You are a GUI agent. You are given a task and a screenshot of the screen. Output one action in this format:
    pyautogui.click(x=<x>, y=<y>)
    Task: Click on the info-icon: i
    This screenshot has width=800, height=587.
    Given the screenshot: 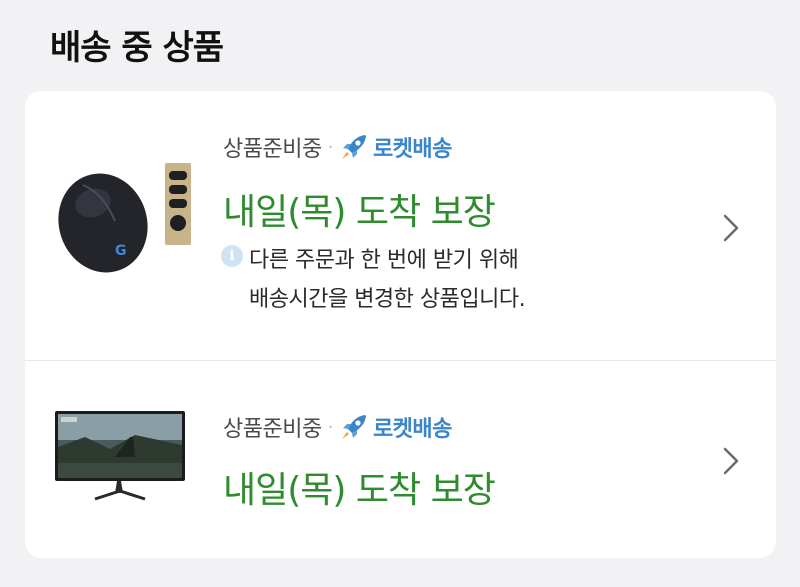 What is the action you would take?
    pyautogui.click(x=232, y=256)
    